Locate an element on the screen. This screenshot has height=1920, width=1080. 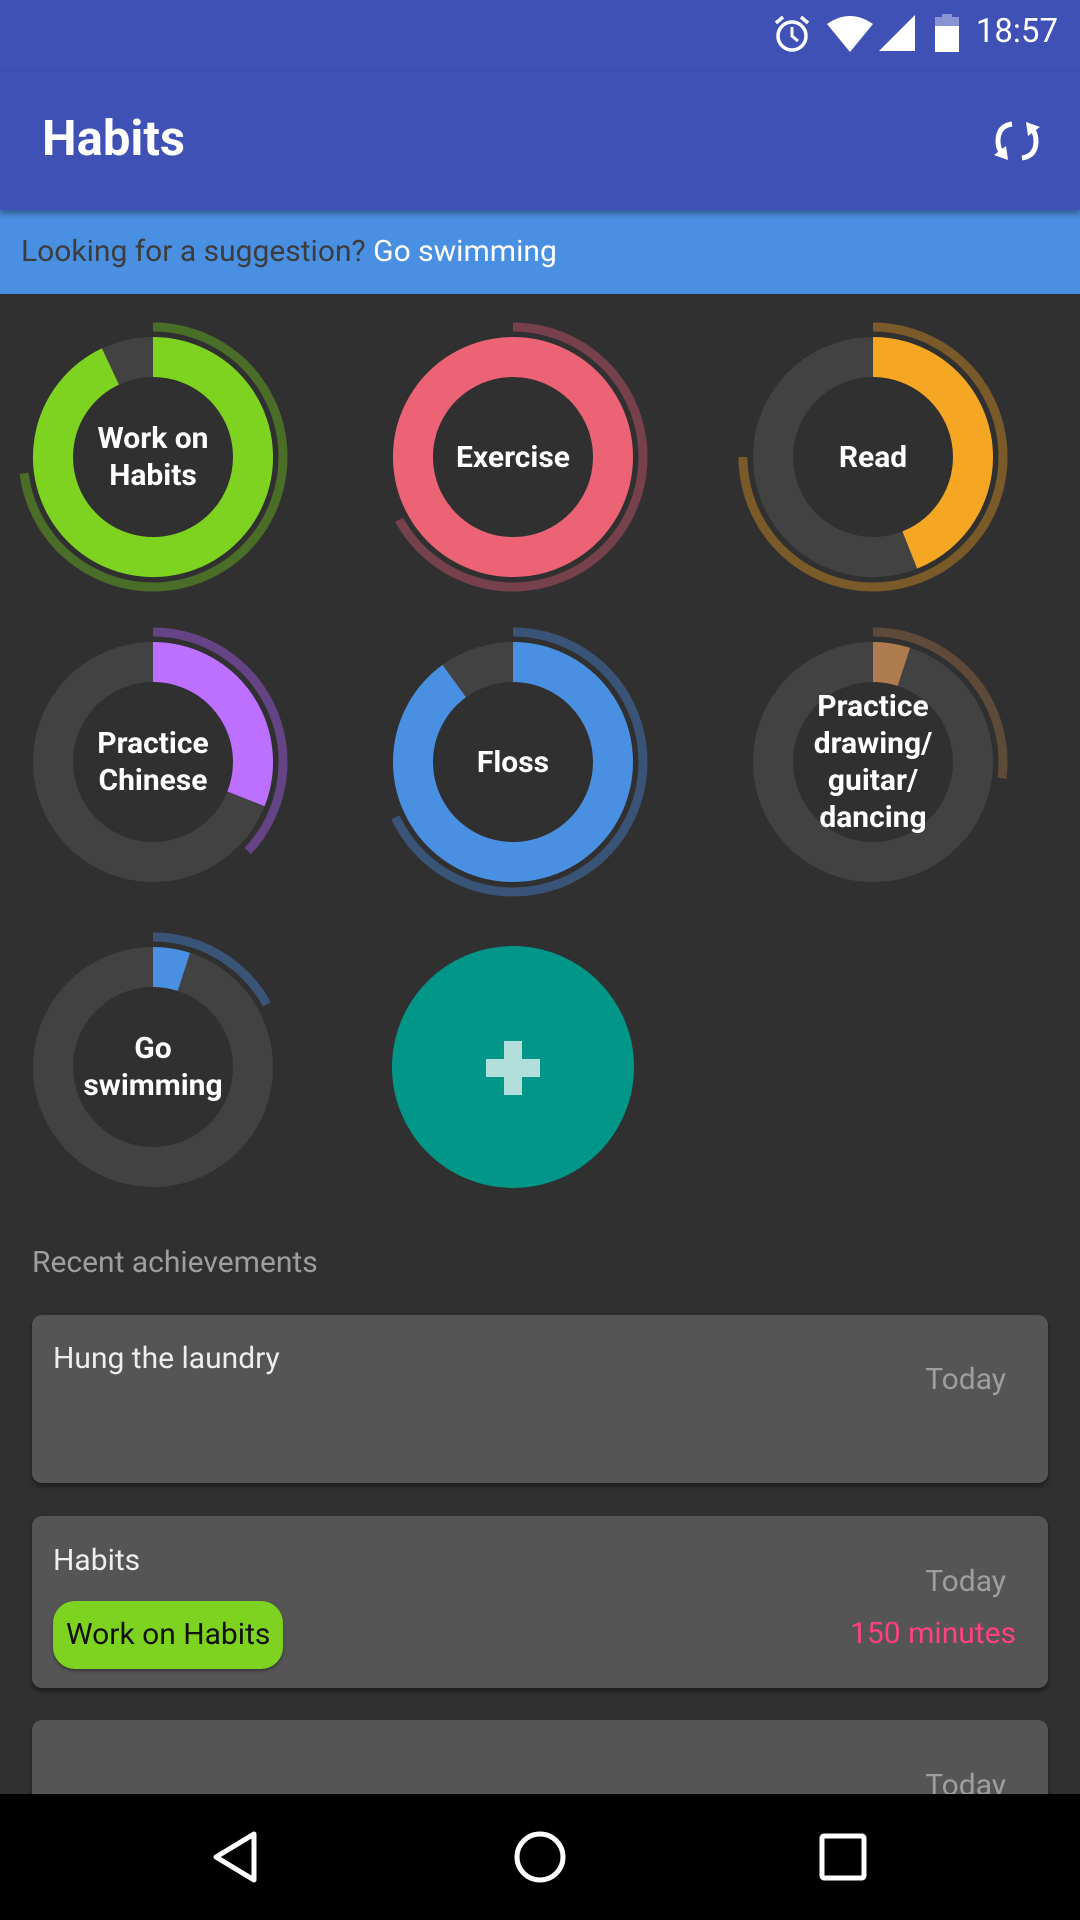
suggestion-banner: Looking for a suggestion? Go swimming is located at coordinates (540, 252).